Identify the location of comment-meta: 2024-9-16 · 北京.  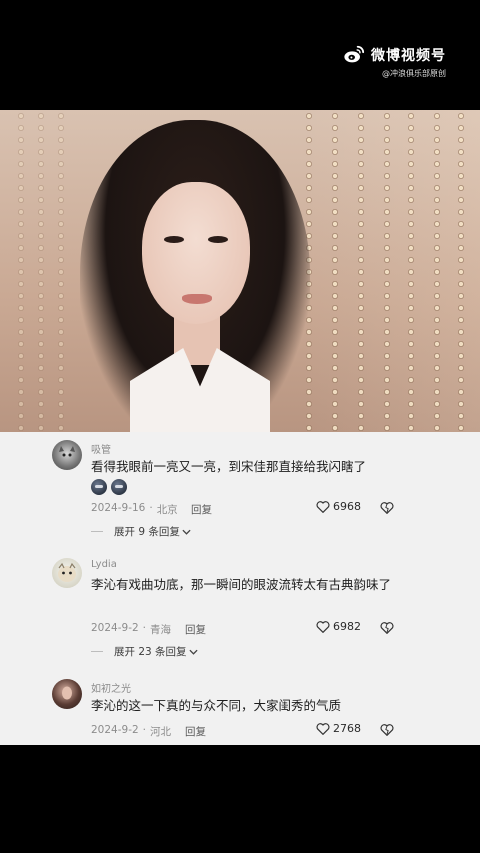
(134, 509).